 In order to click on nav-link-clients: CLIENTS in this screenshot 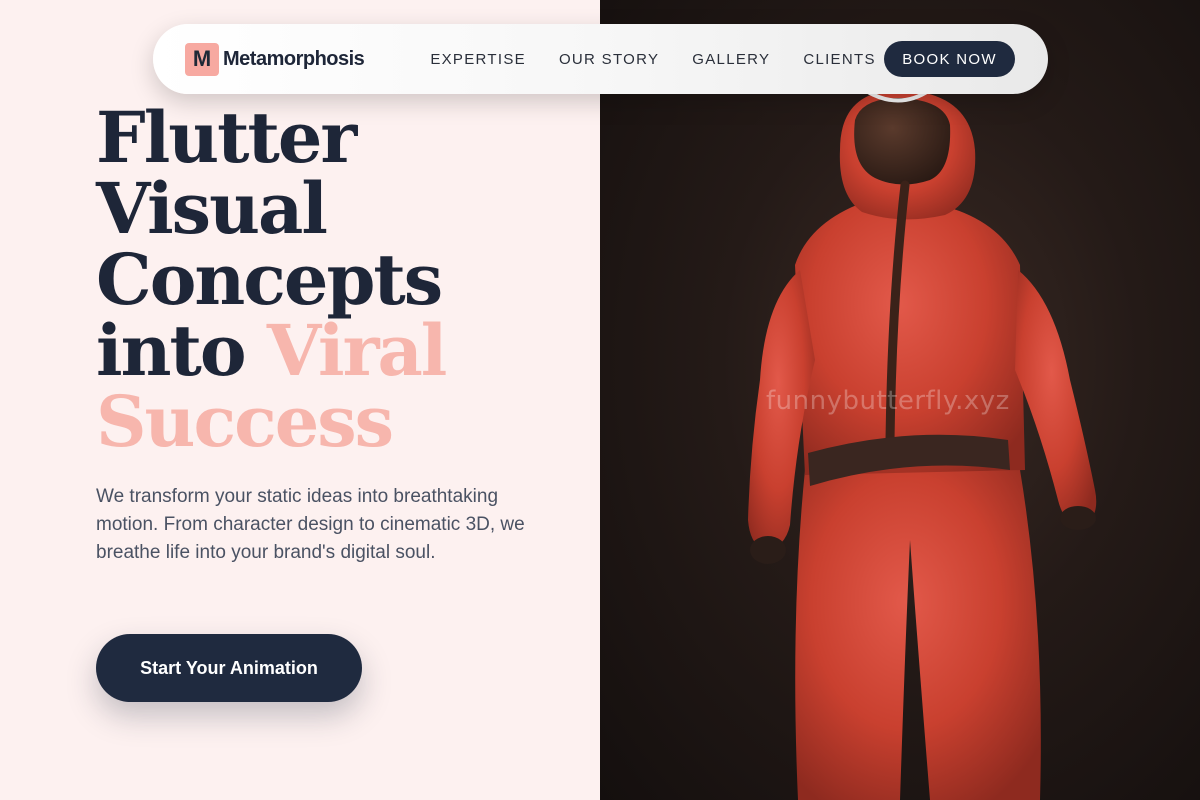, I will do `click(839, 59)`.